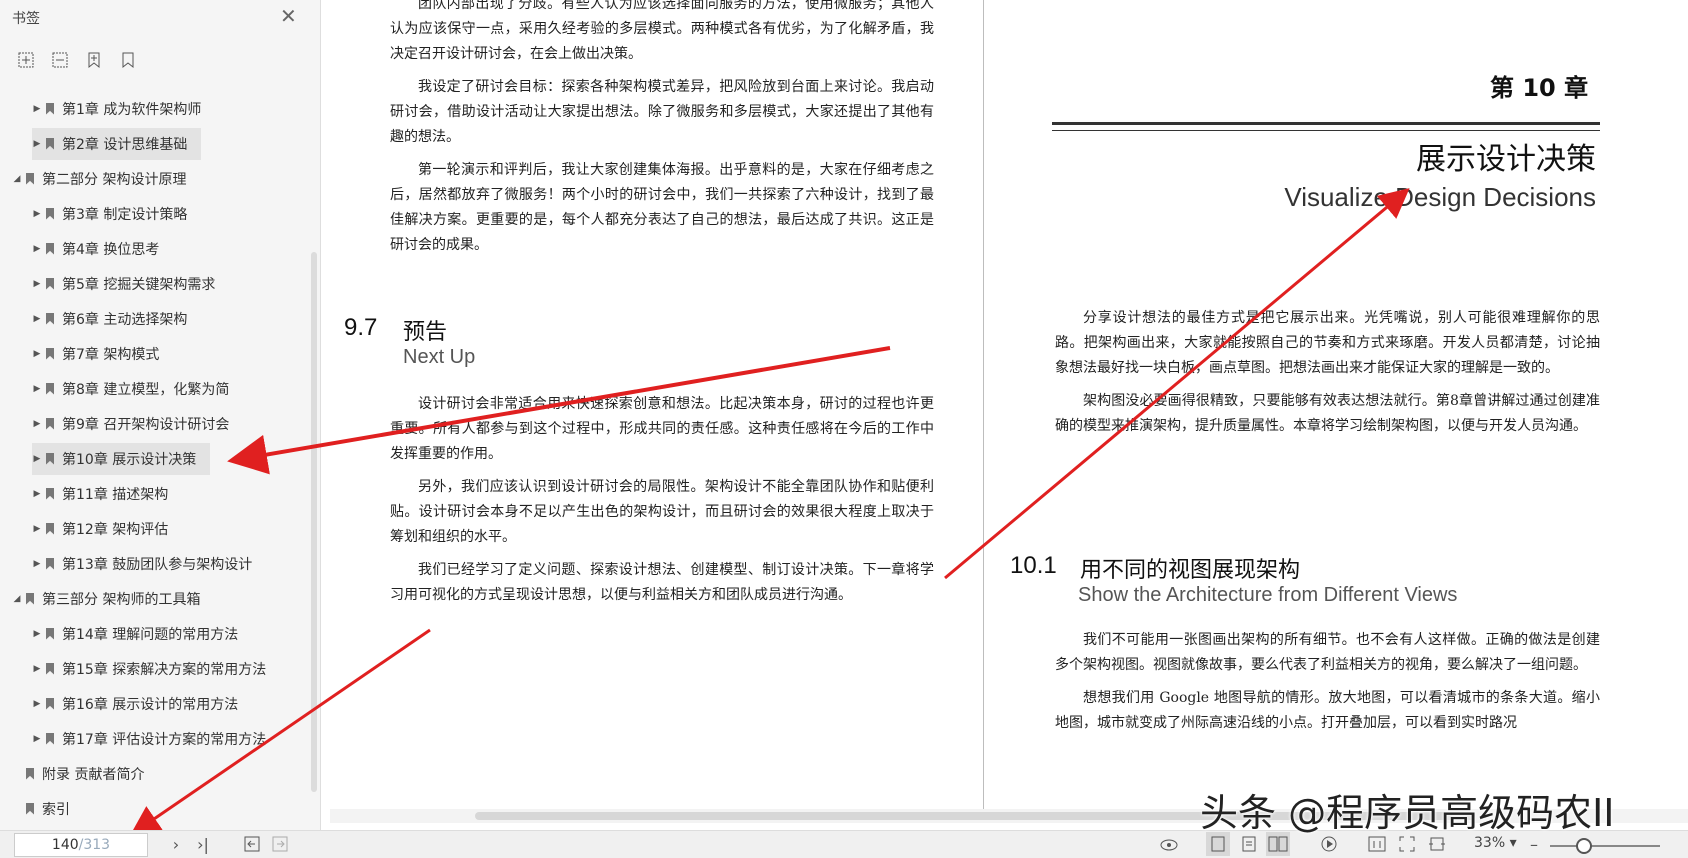 This screenshot has width=1688, height=858. Describe the element at coordinates (121, 458) in the screenshot. I see `sidebar-item-row: ▶ 第10章 展示设计决策` at that location.